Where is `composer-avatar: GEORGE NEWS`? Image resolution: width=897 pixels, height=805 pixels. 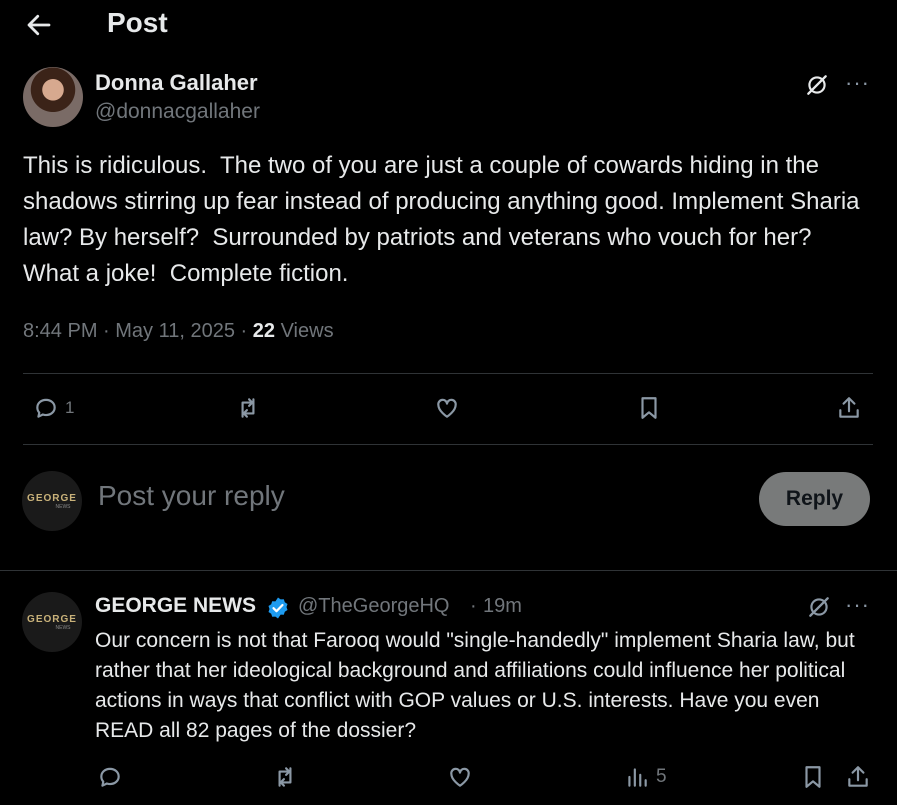 composer-avatar: GEORGE NEWS is located at coordinates (52, 501).